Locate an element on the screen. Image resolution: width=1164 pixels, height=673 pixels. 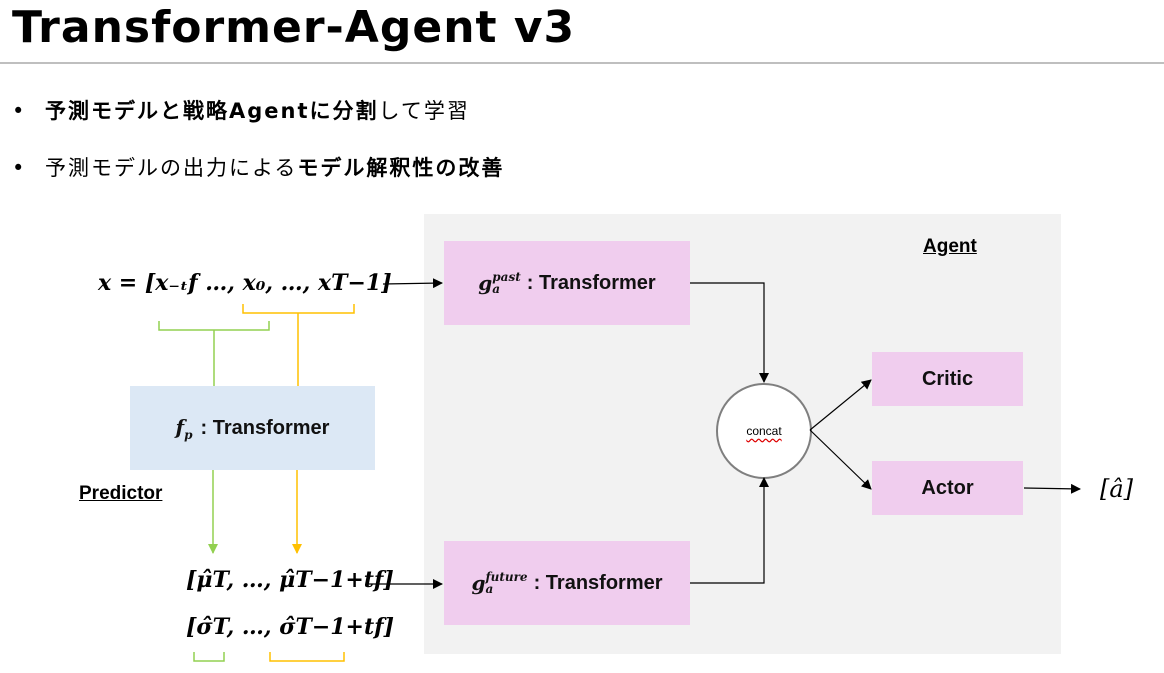
orange-bracket-output is located at coordinates (307, 657).